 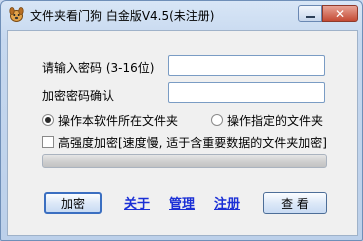 What do you see at coordinates (137, 202) in the screenshot?
I see `about-link: 关于` at bounding box center [137, 202].